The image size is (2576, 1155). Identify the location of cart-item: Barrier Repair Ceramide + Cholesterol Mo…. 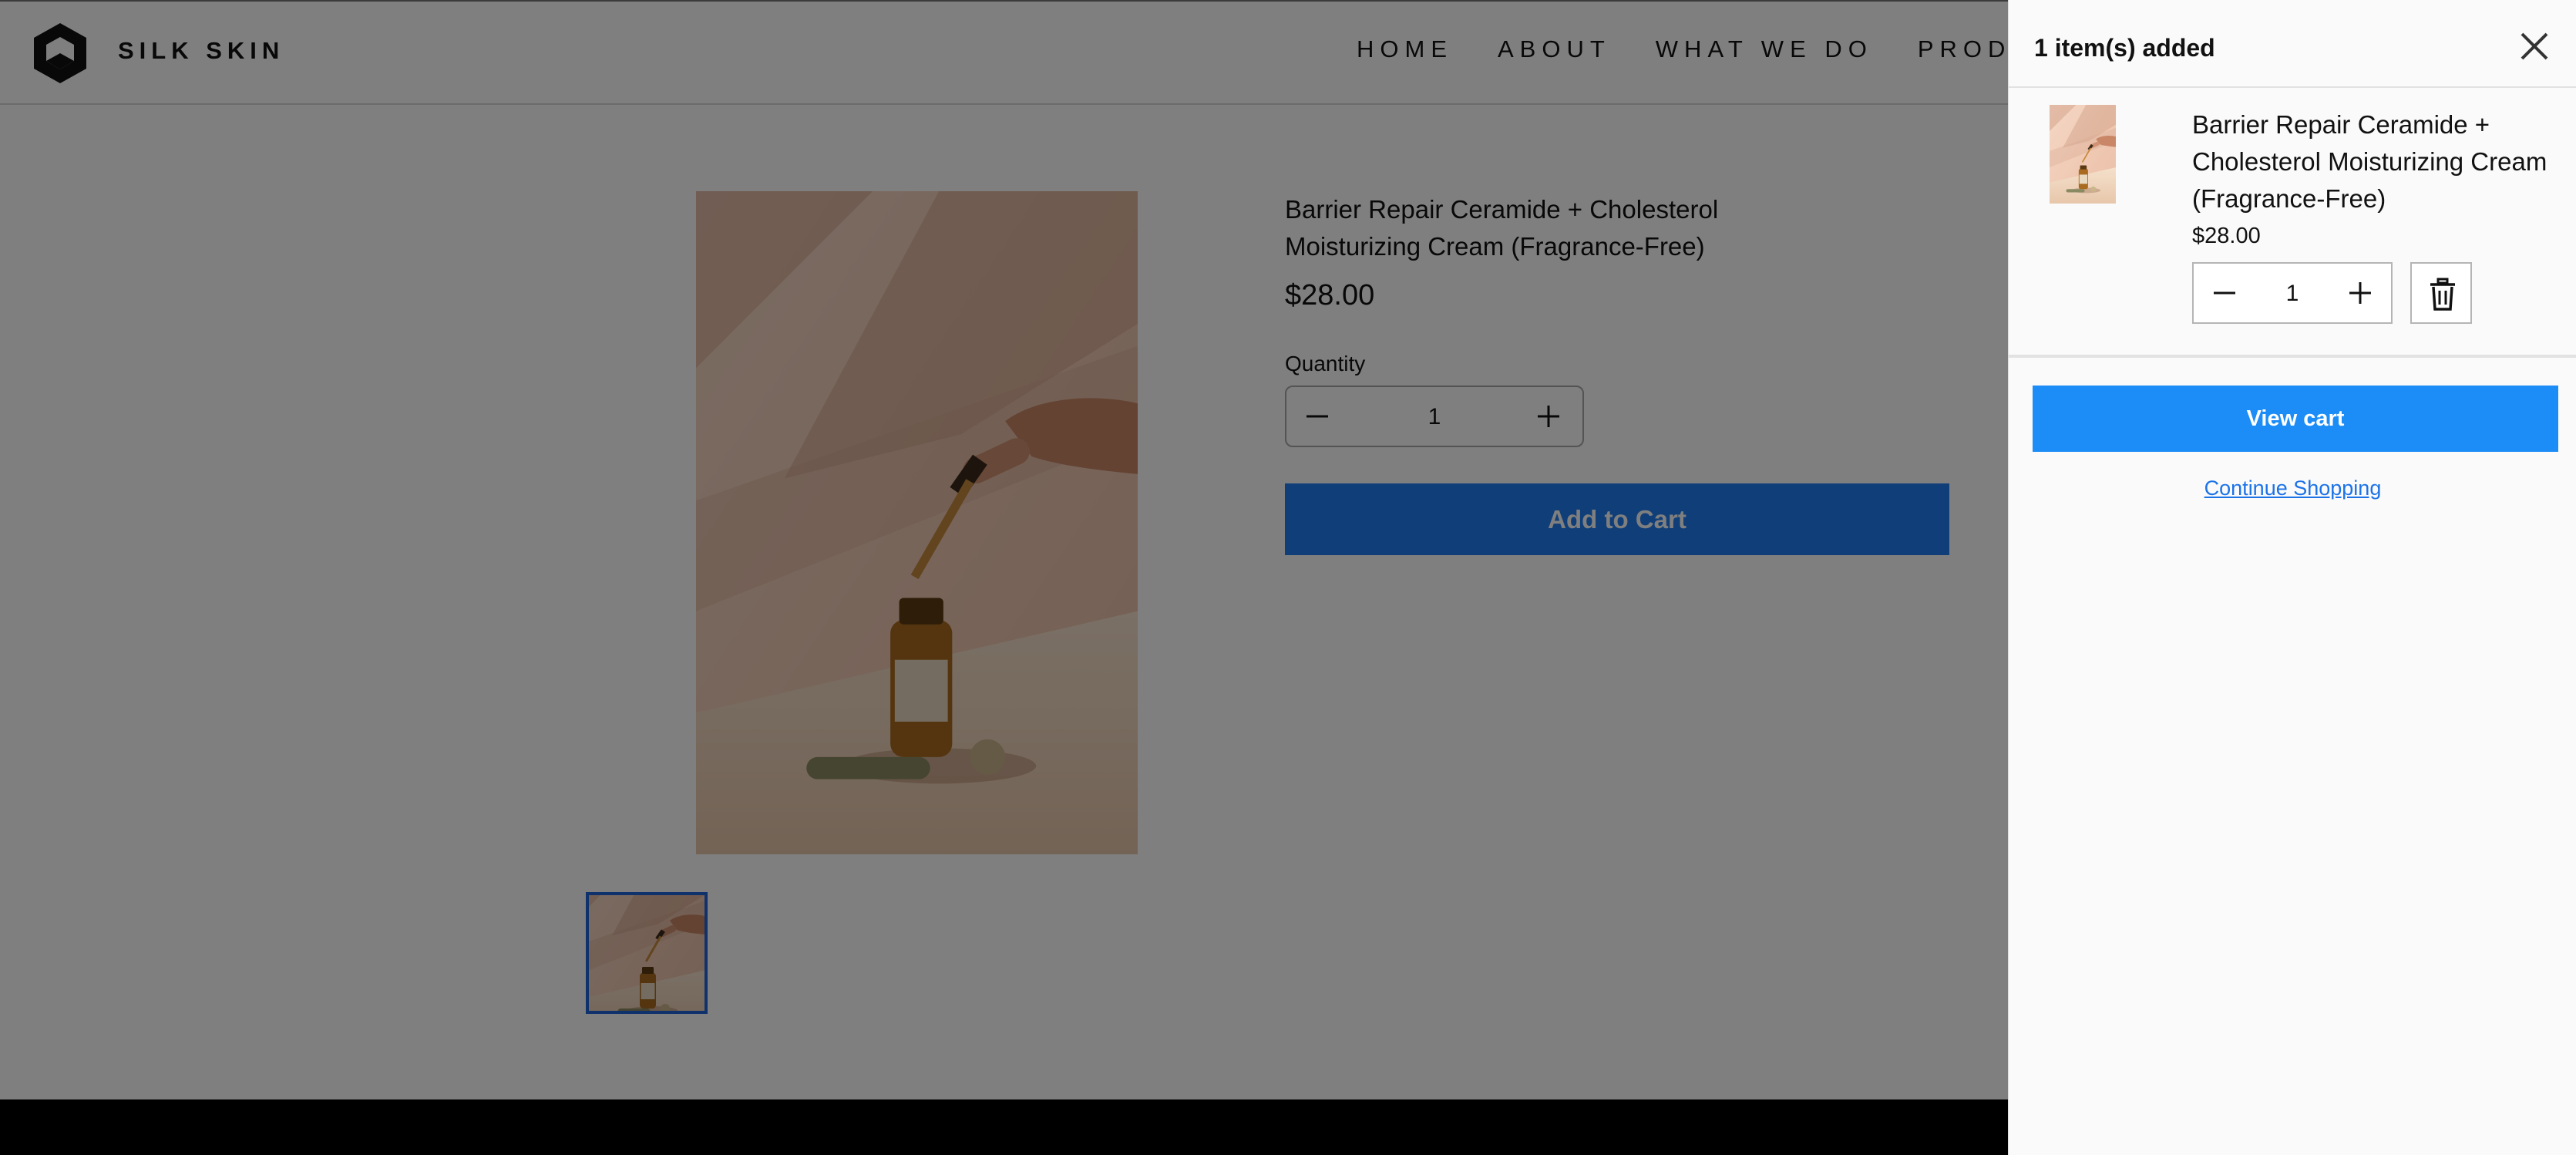
(2292, 223).